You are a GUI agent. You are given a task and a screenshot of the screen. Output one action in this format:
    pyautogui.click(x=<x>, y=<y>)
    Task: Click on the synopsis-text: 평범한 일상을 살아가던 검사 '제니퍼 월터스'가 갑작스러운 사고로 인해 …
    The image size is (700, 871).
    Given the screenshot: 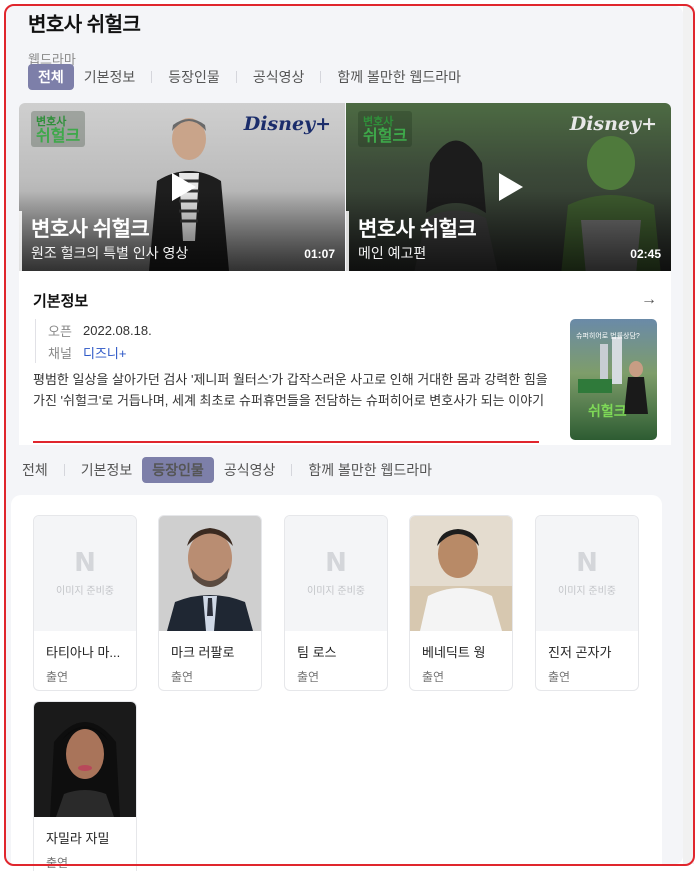 What is the action you would take?
    pyautogui.click(x=290, y=390)
    